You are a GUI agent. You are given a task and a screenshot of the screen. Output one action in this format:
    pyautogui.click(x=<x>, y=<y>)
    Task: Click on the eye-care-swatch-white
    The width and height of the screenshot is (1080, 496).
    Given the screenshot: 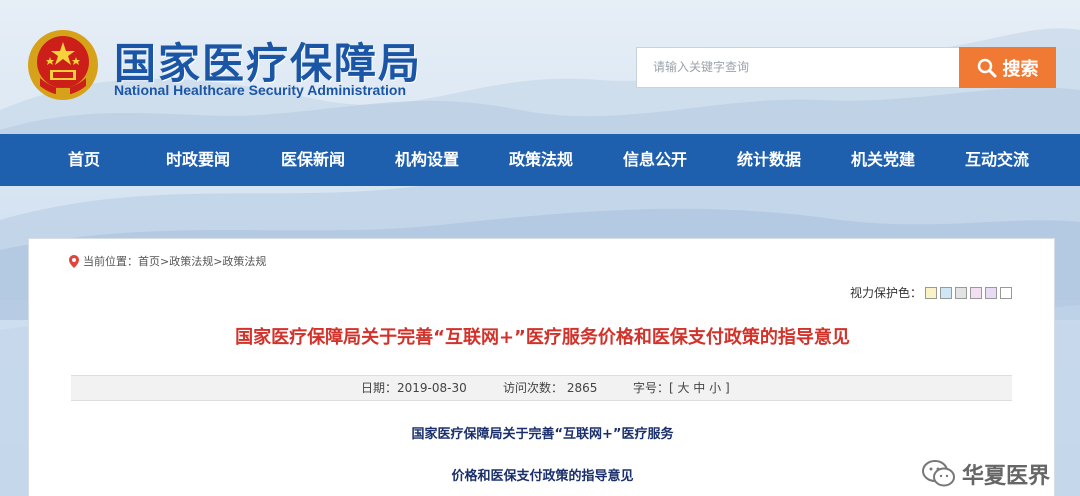 What is the action you would take?
    pyautogui.click(x=1006, y=292)
    